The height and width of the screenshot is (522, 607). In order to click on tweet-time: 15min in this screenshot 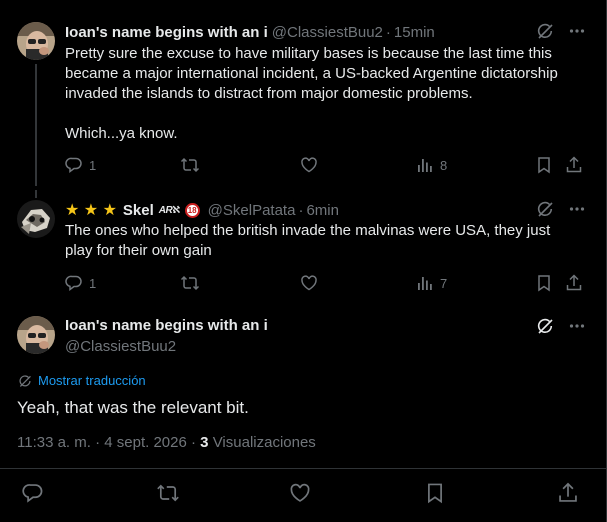, I will do `click(414, 32)`.